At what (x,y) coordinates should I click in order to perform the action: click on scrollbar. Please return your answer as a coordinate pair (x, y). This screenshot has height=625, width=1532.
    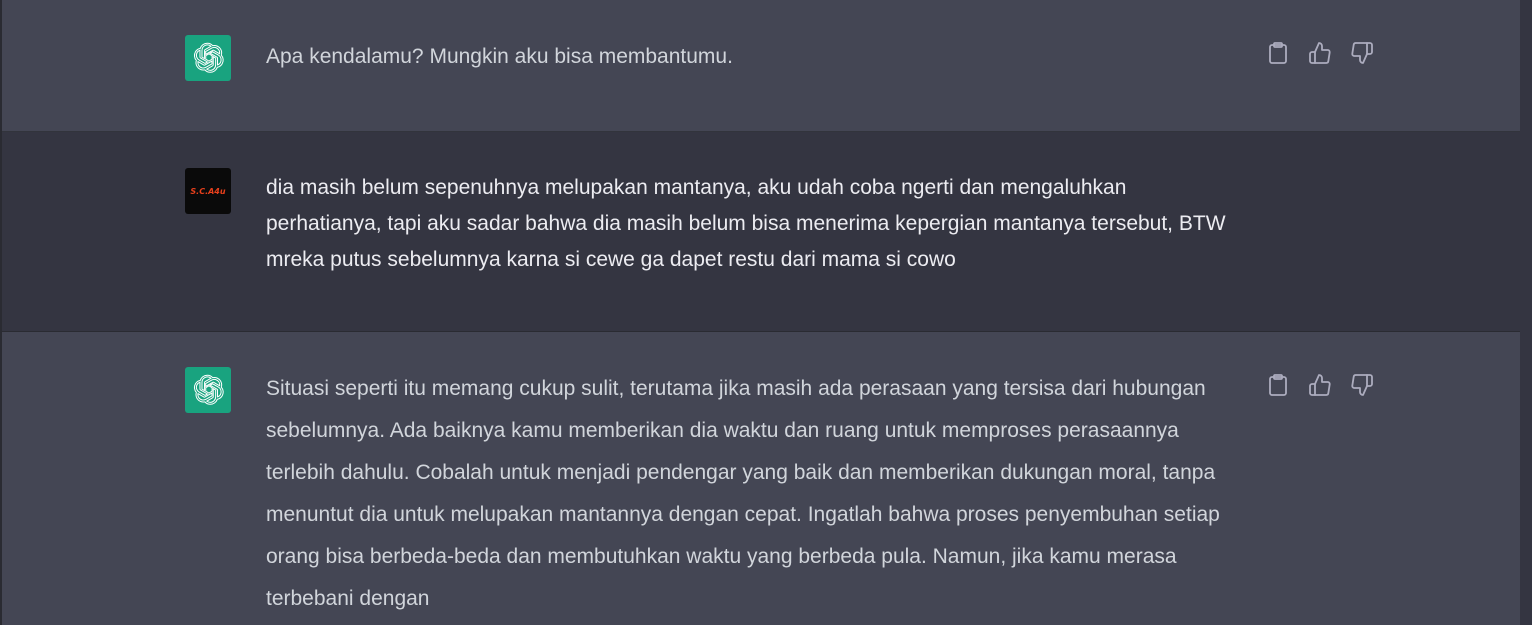
    Looking at the image, I should click on (1526, 312).